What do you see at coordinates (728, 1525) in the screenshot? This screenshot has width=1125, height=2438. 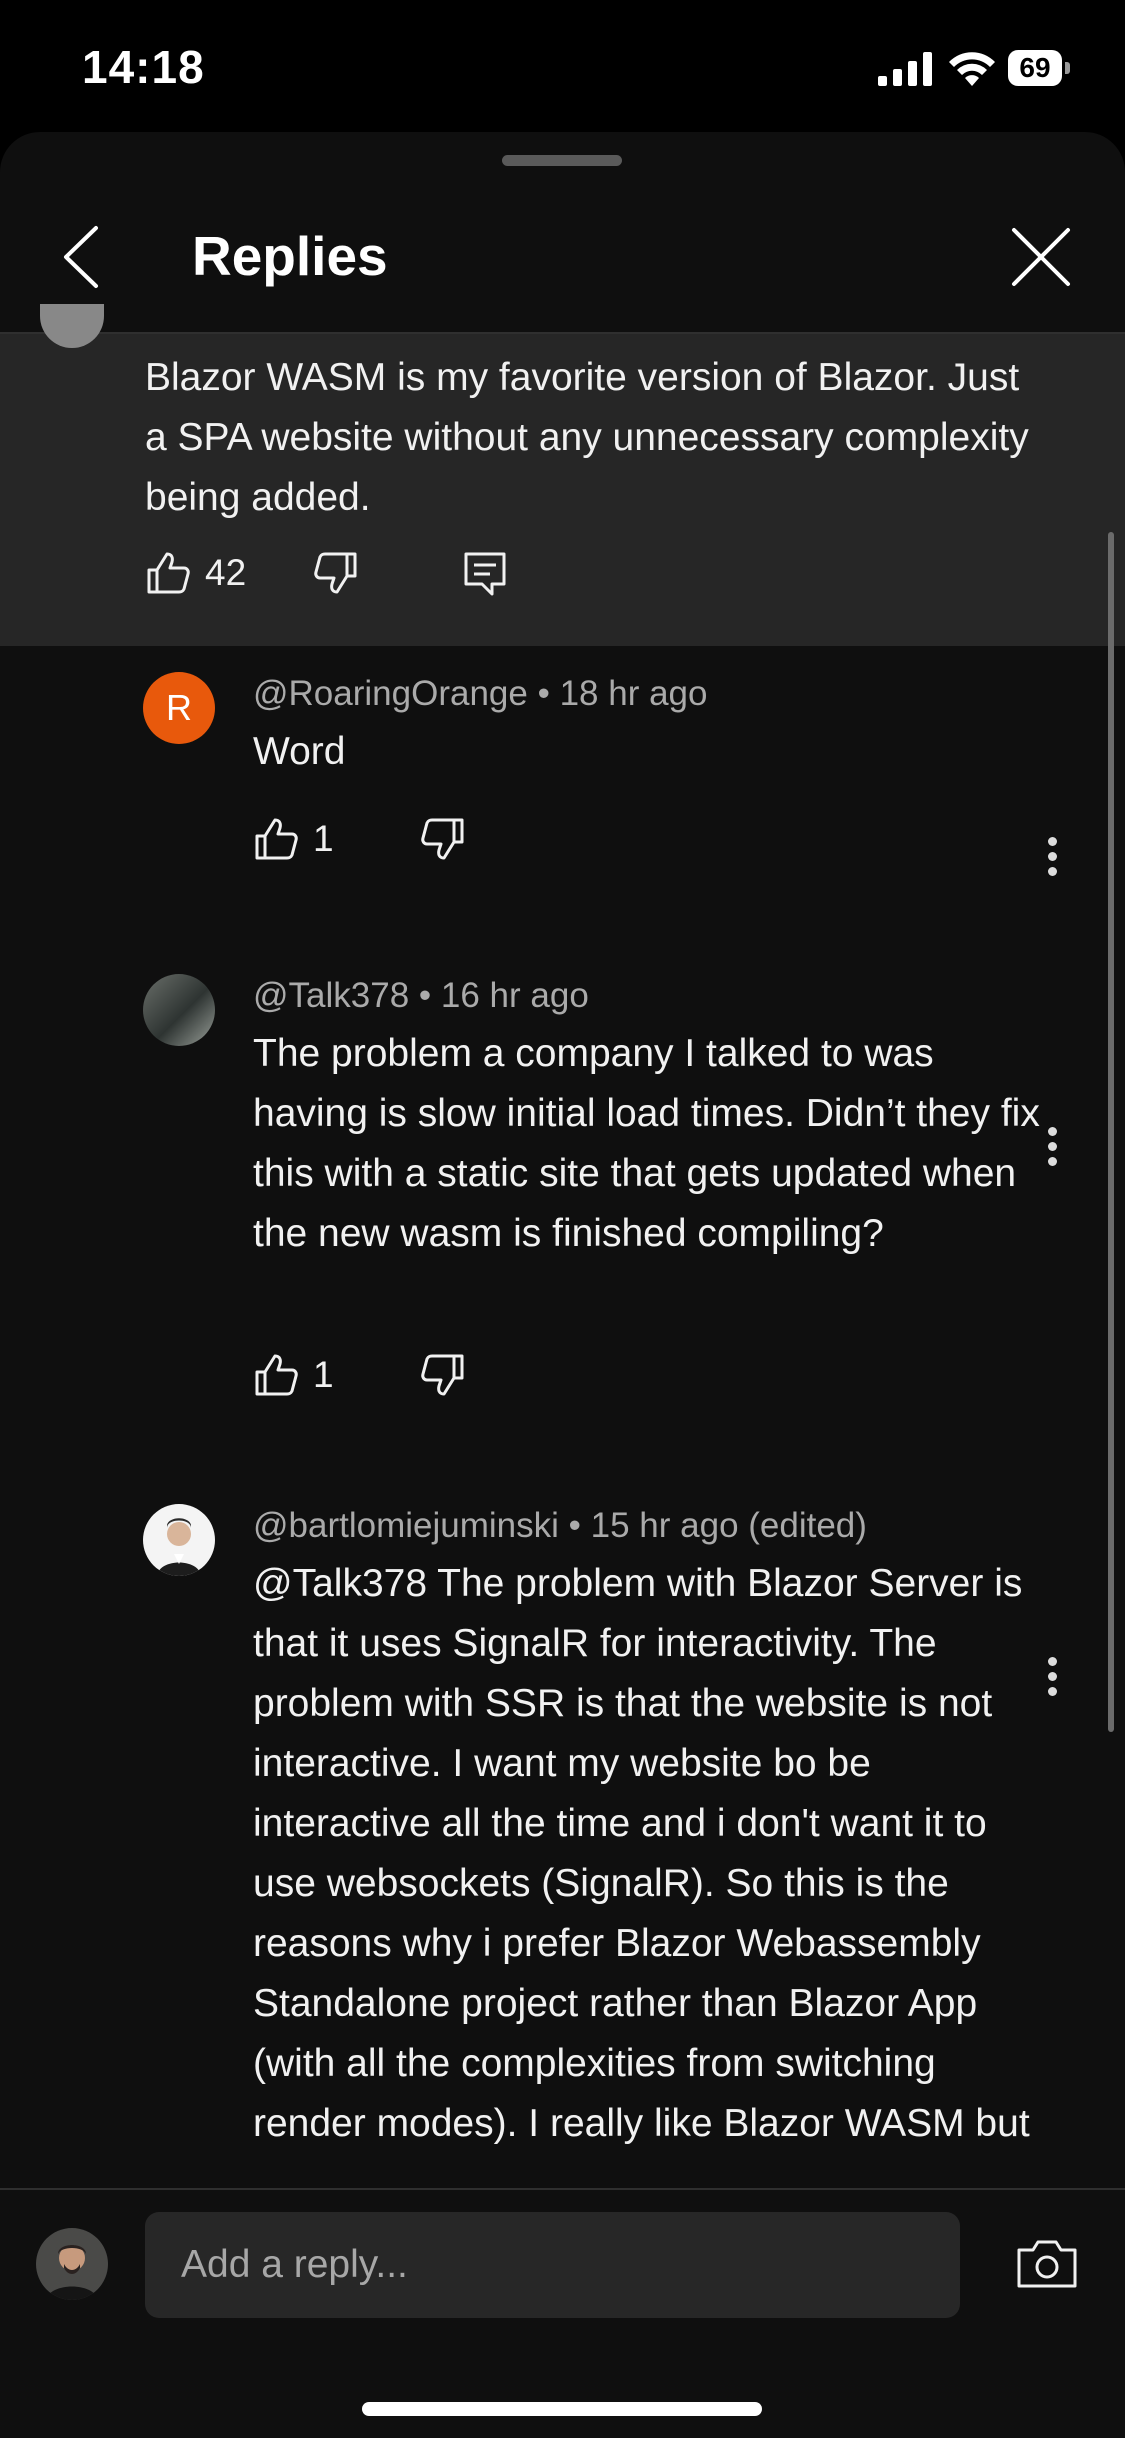 I see `comment-time: 15 hr ago (edited)` at bounding box center [728, 1525].